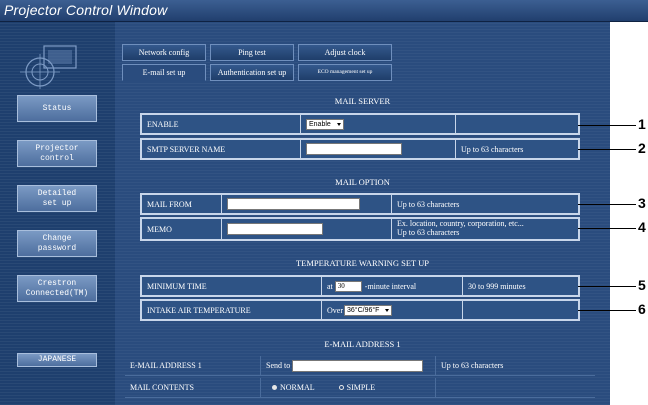 The width and height of the screenshot is (648, 405). I want to click on tab-email-setup: E-mail set up, so click(164, 72).